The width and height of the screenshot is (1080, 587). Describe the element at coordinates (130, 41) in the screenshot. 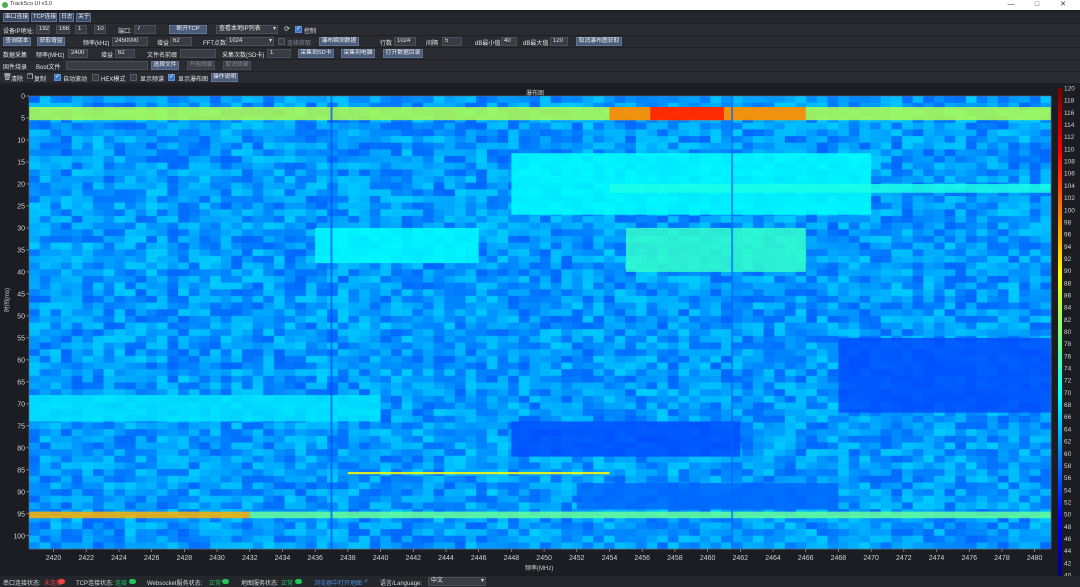

I see `freq-khz-field: 2450000` at that location.